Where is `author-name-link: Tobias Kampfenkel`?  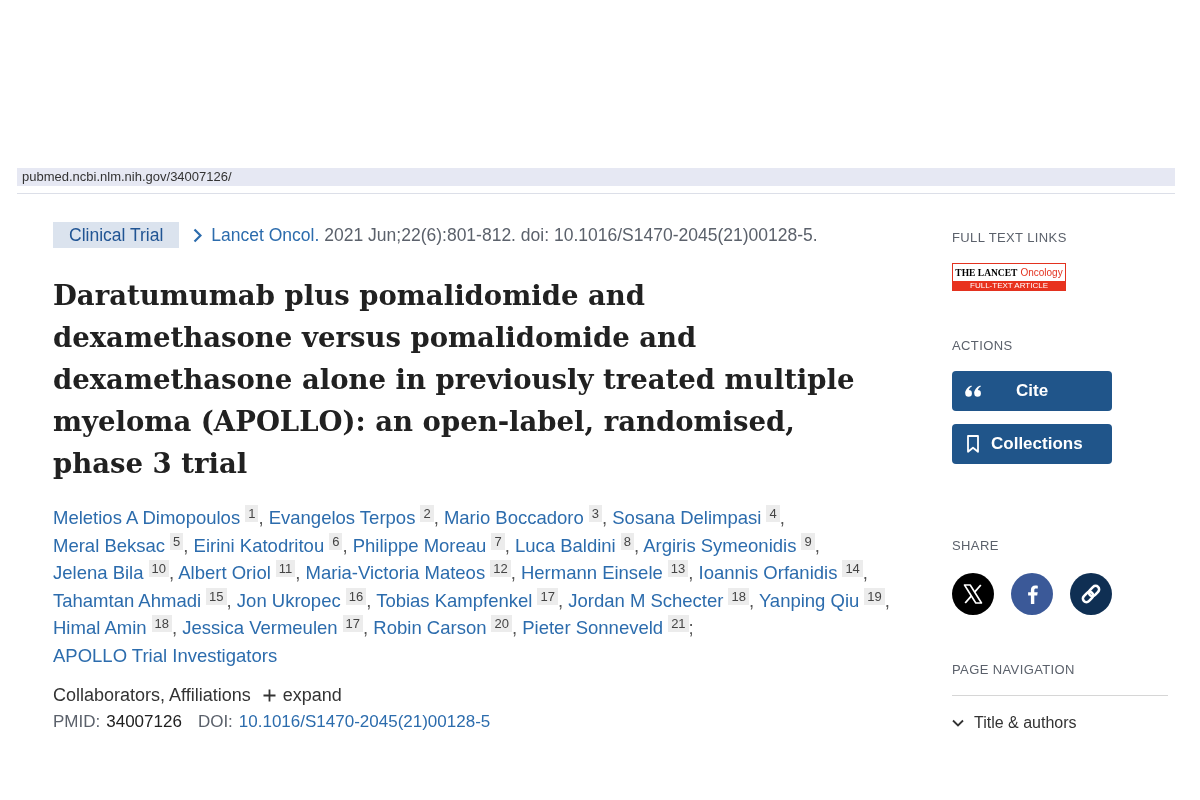 author-name-link: Tobias Kampfenkel is located at coordinates (454, 600).